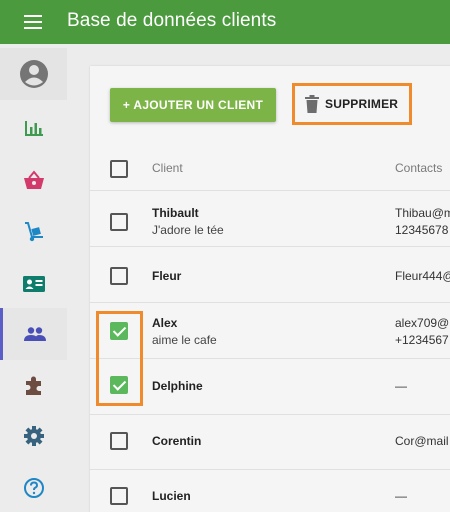  I want to click on contact-email: alex709@, so click(422, 323).